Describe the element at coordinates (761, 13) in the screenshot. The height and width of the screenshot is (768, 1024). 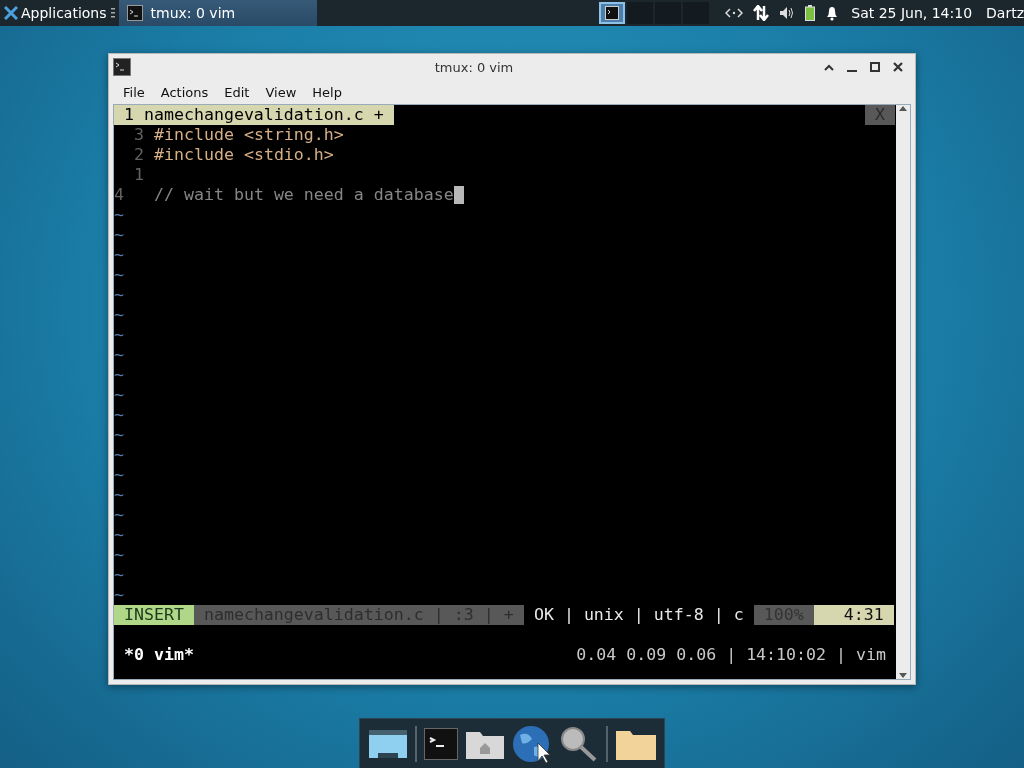
I see `up-down-arrows-icon` at that location.